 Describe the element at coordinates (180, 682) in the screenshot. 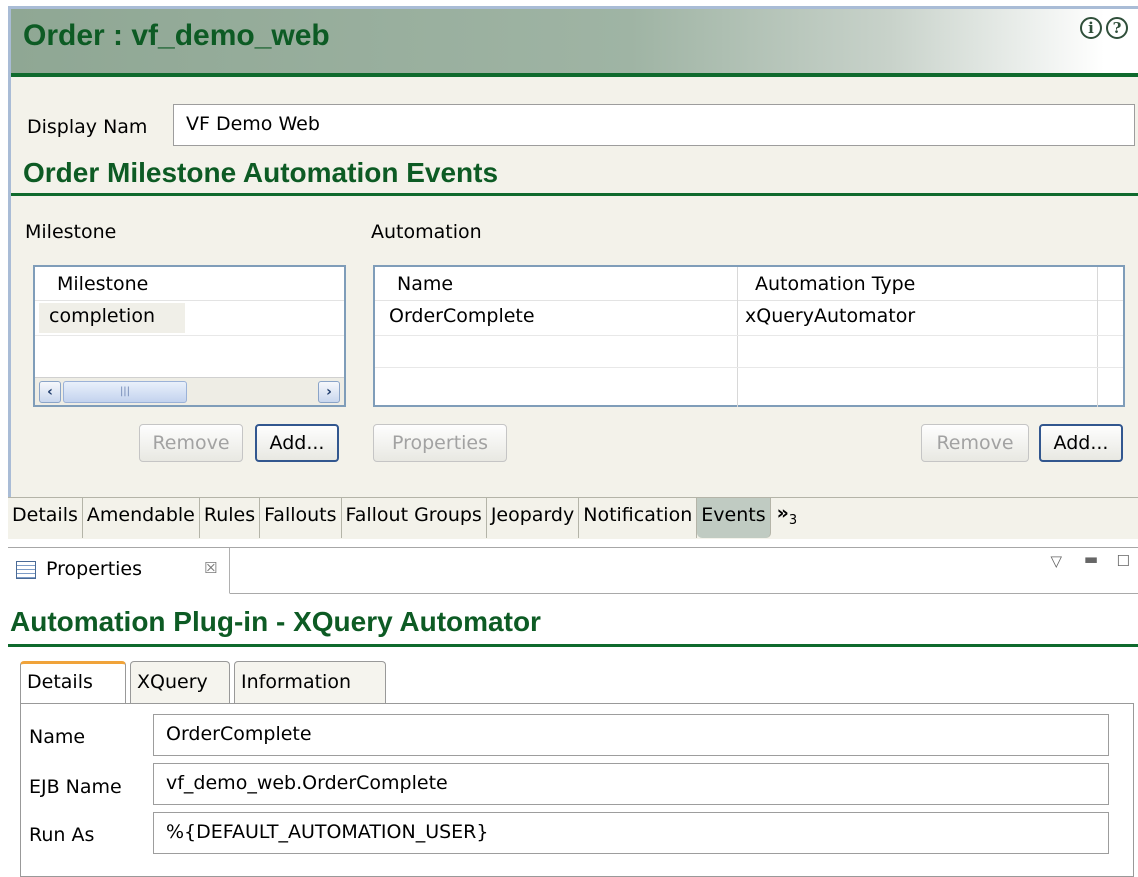

I see `ptab-xquery: XQuery` at that location.